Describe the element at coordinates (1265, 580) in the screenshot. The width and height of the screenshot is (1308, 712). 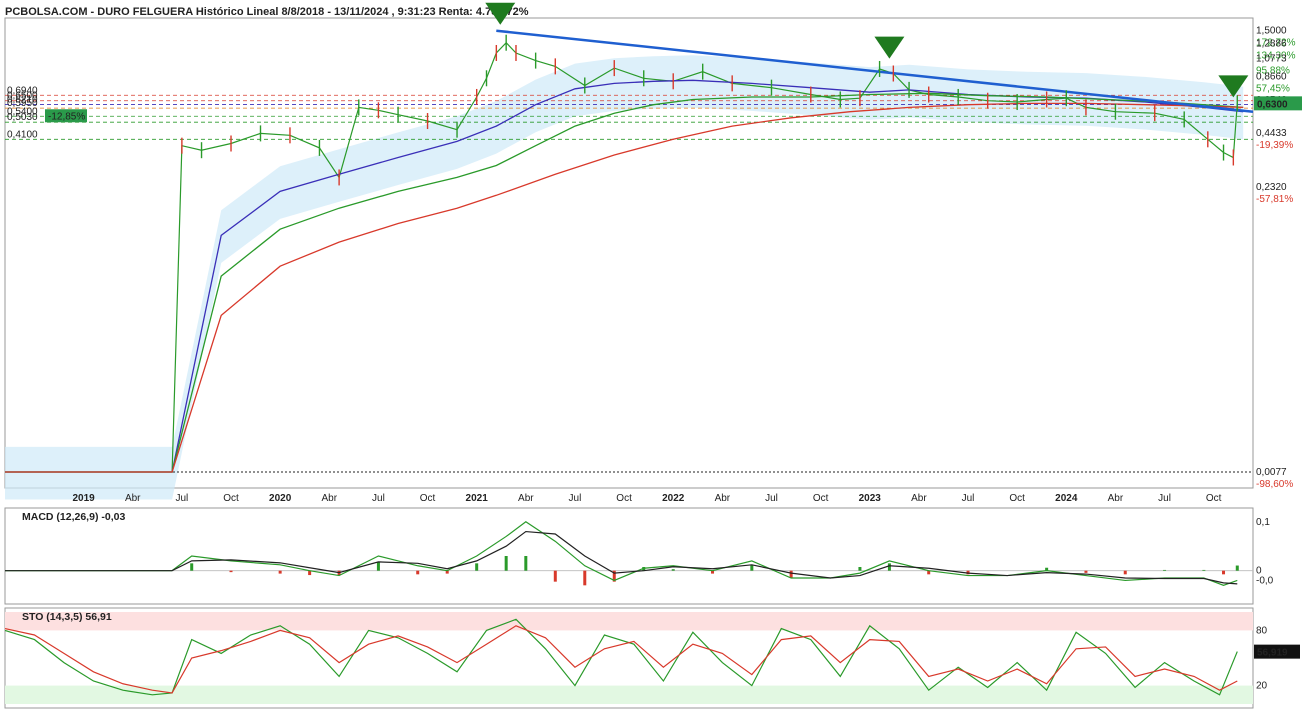
I see `macd-y-tick: -0,0` at that location.